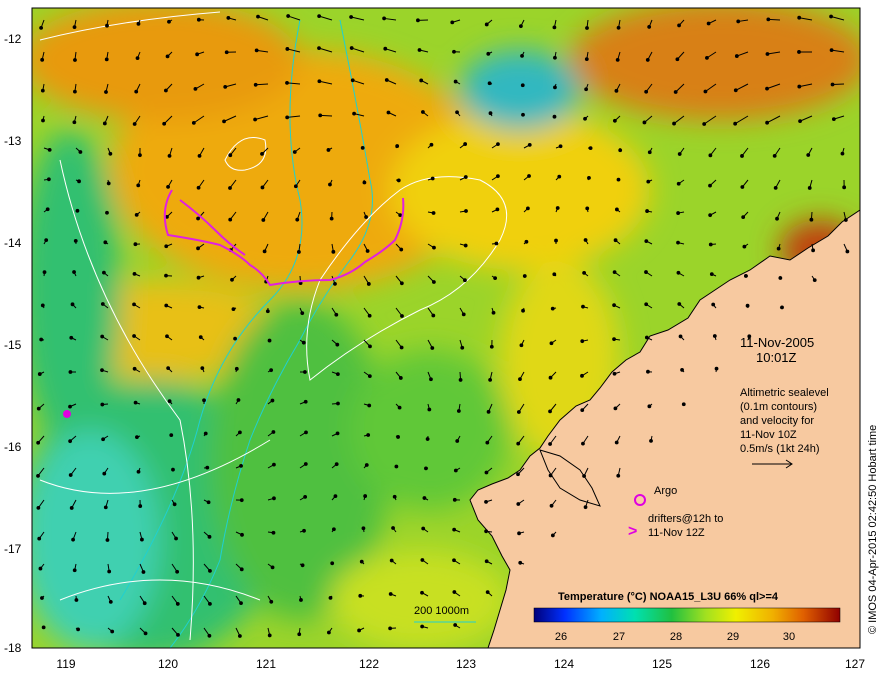 The width and height of the screenshot is (880, 680). I want to click on depth-legend-label: 200 1000m, so click(441, 611).